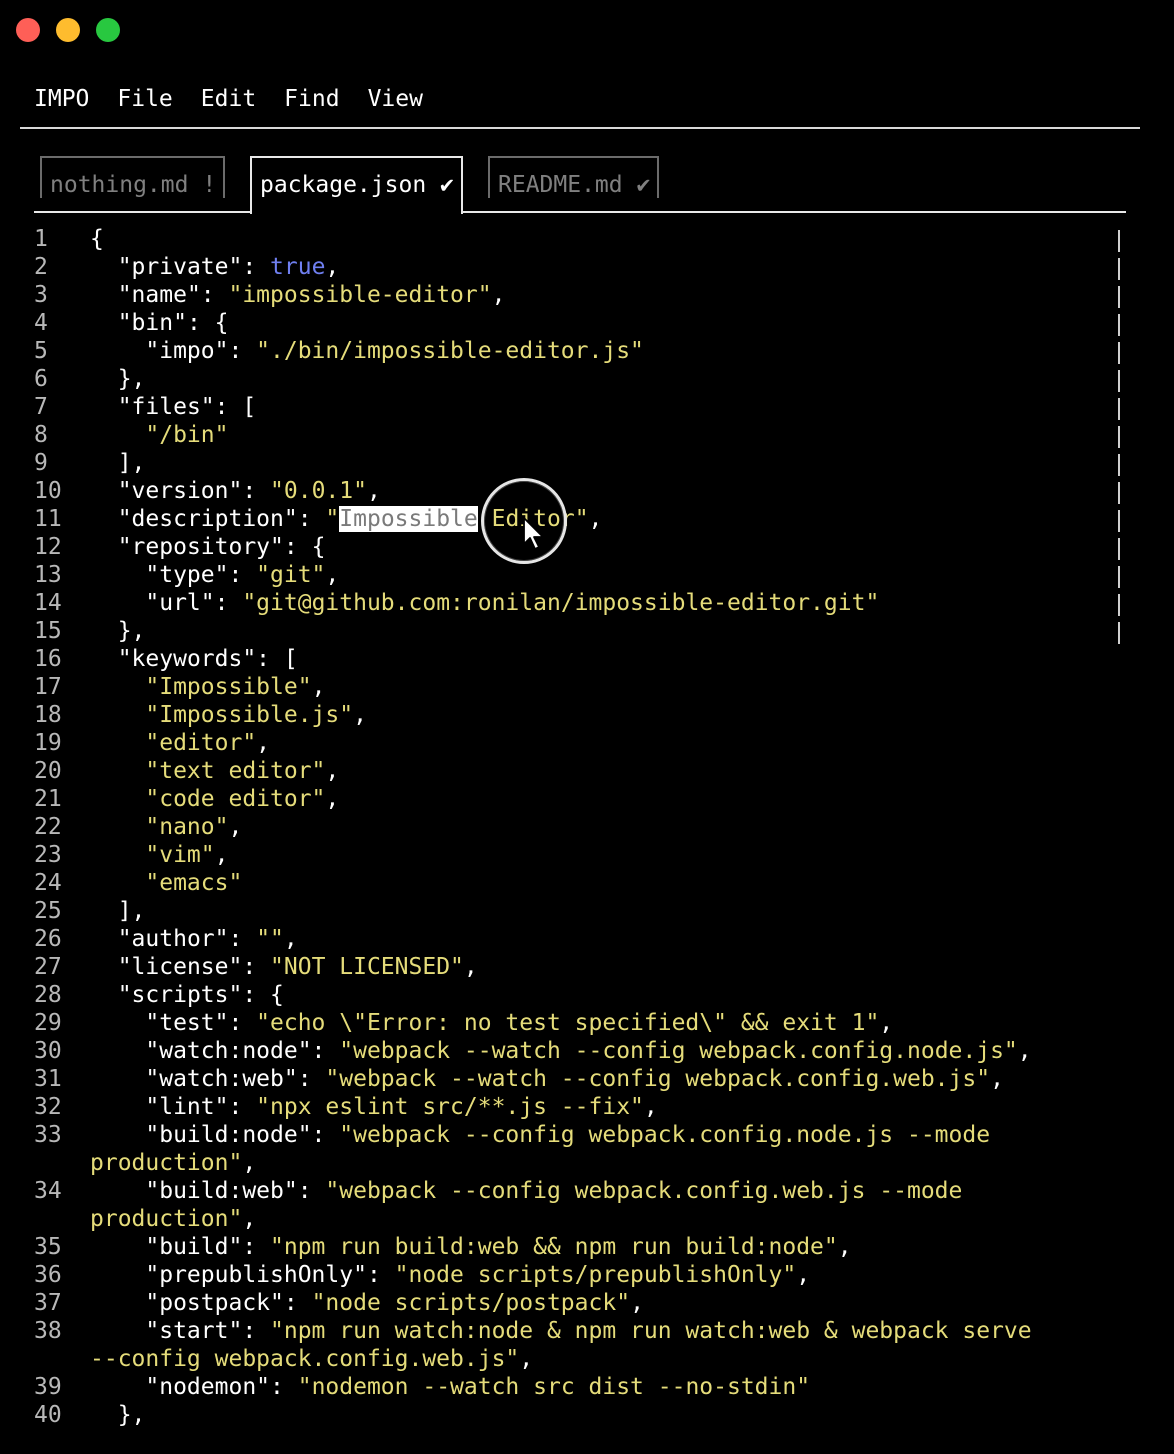 The width and height of the screenshot is (1174, 1454). What do you see at coordinates (68, 30) in the screenshot?
I see `minimize-window-button` at bounding box center [68, 30].